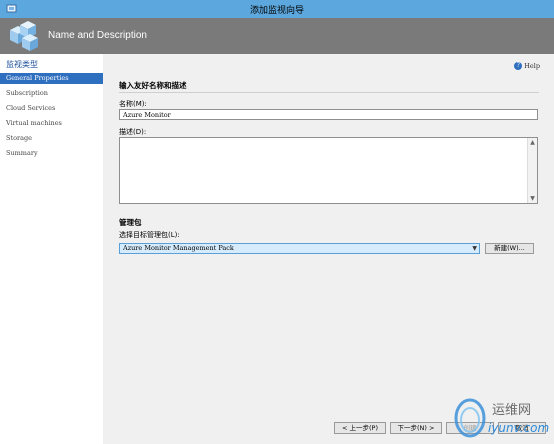 This screenshot has width=554, height=444. What do you see at coordinates (51, 108) in the screenshot?
I see `step-cloud-services: Cloud Services` at bounding box center [51, 108].